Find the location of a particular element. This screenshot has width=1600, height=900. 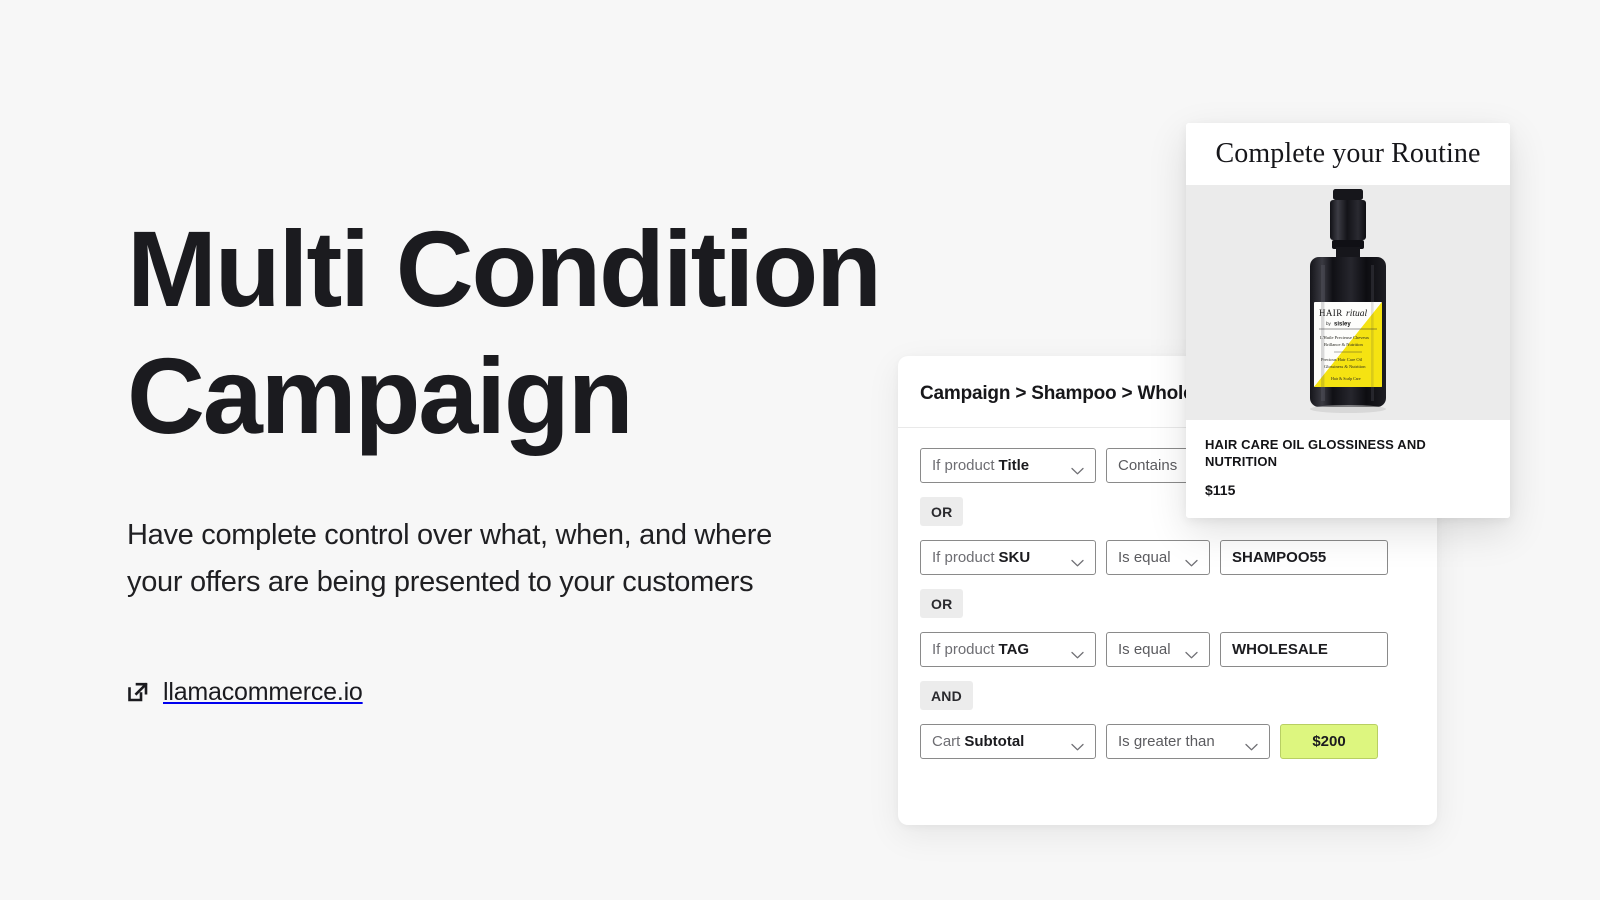

logic-operator-badge: AND is located at coordinates (946, 695).